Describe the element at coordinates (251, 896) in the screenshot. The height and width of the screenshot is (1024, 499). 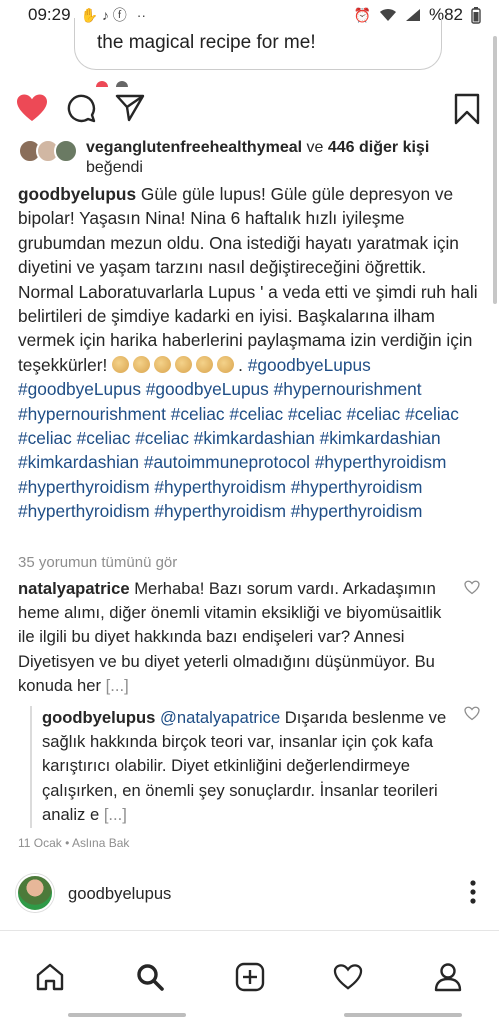
I see `comment-composer: goodbyelupus` at that location.